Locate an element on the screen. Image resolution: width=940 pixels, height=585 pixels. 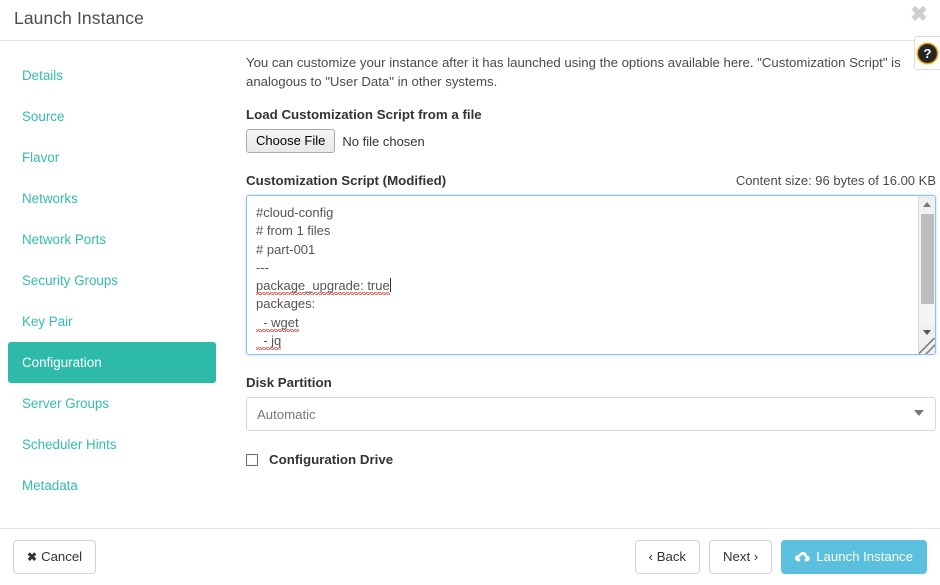
launch-instance-button: Launch Instance is located at coordinates (854, 557).